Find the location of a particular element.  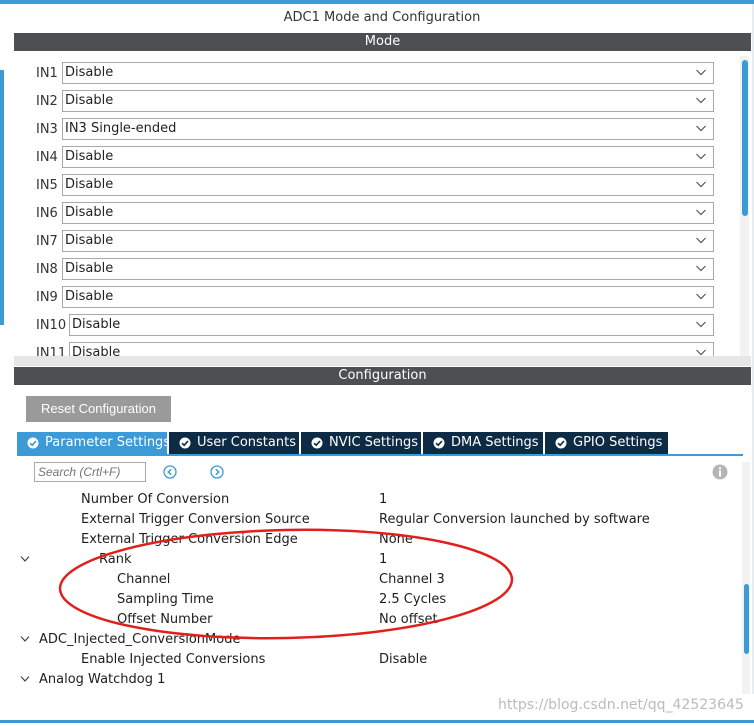

mode-row: IN4 Disable is located at coordinates (370, 158).